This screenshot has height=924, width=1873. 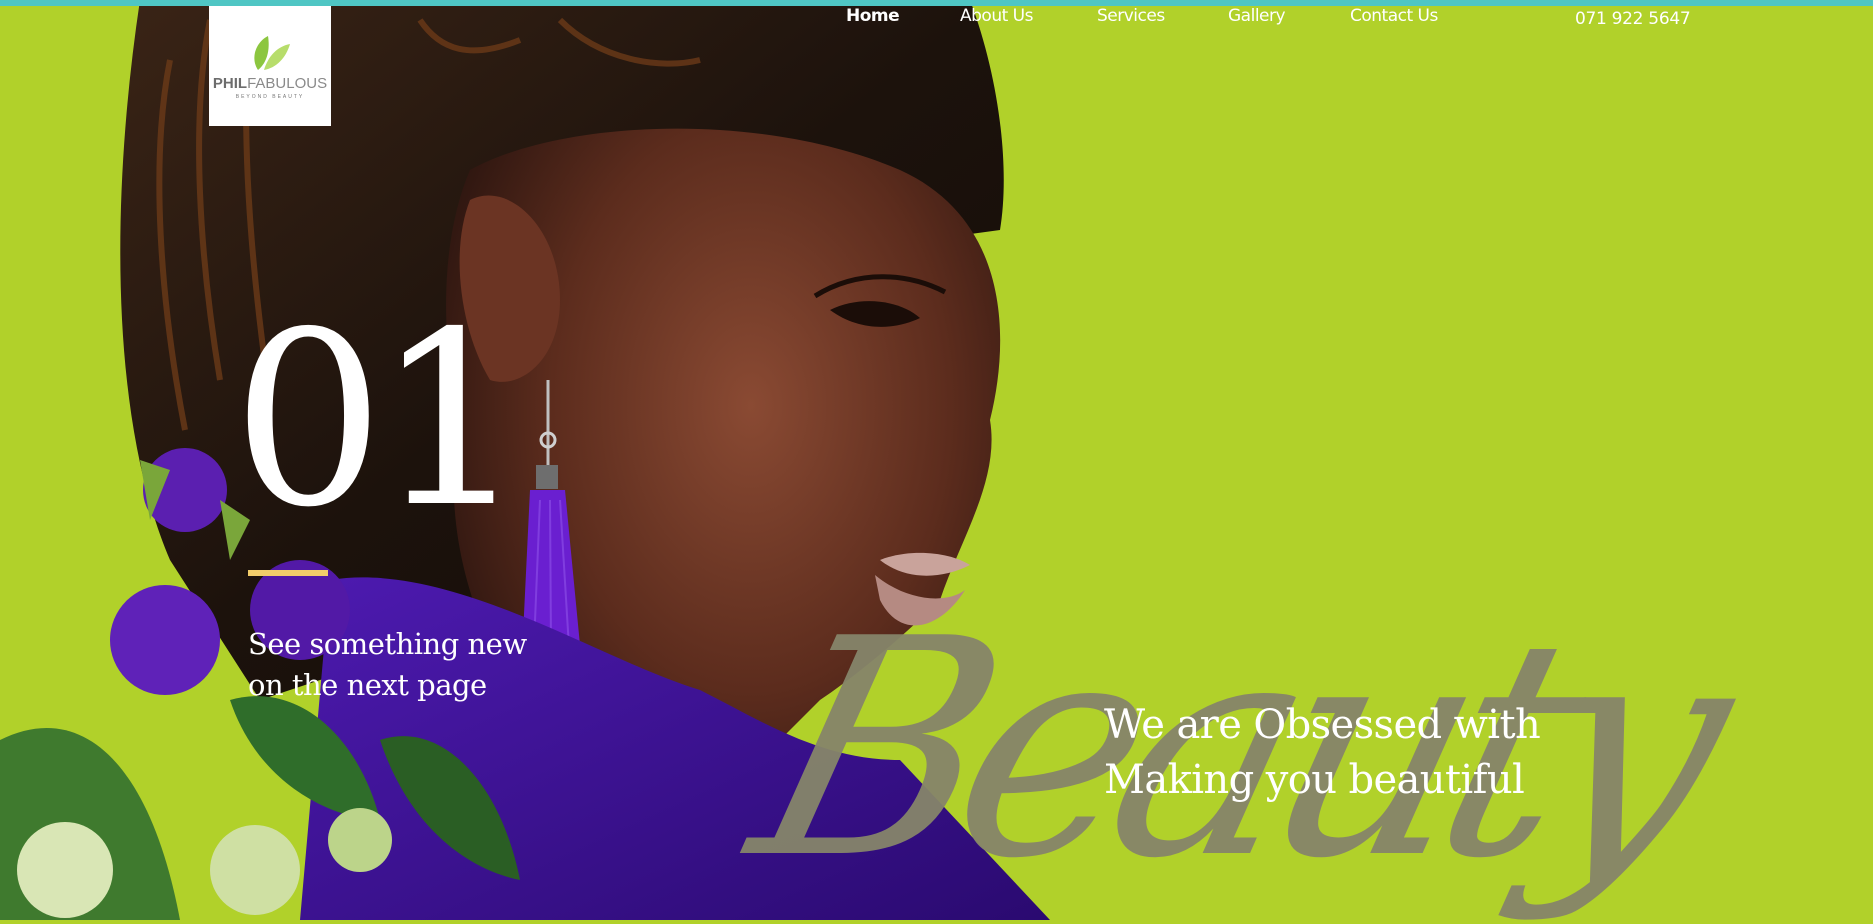 What do you see at coordinates (272, 53) in the screenshot?
I see `leaf-icon` at bounding box center [272, 53].